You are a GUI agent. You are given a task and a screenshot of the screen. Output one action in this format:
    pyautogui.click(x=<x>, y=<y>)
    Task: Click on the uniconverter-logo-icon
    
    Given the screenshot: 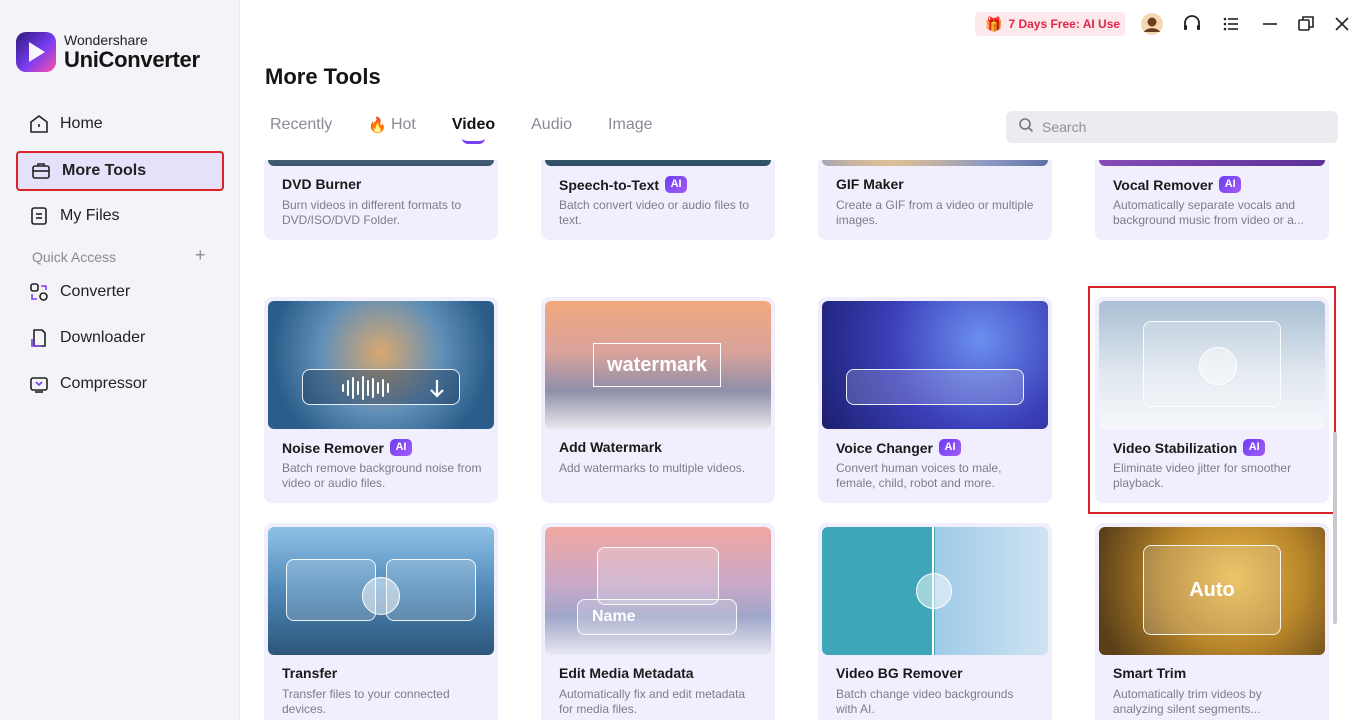 What is the action you would take?
    pyautogui.click(x=36, y=52)
    